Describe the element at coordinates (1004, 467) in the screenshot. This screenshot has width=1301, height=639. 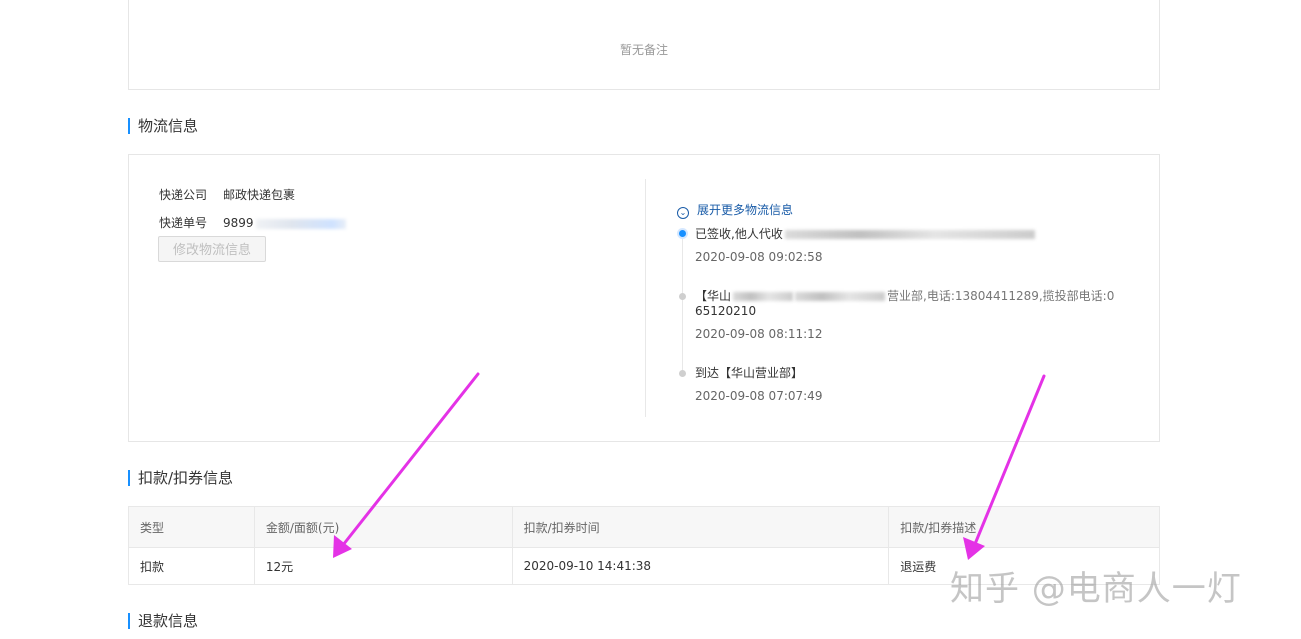
I see `arrow-to-description` at that location.